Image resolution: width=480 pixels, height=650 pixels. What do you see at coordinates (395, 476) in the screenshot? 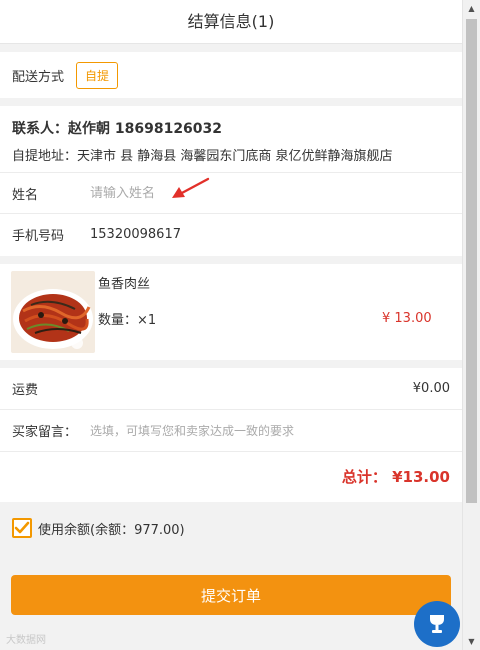
I see `order-total: 总计： ¥13.00` at bounding box center [395, 476].